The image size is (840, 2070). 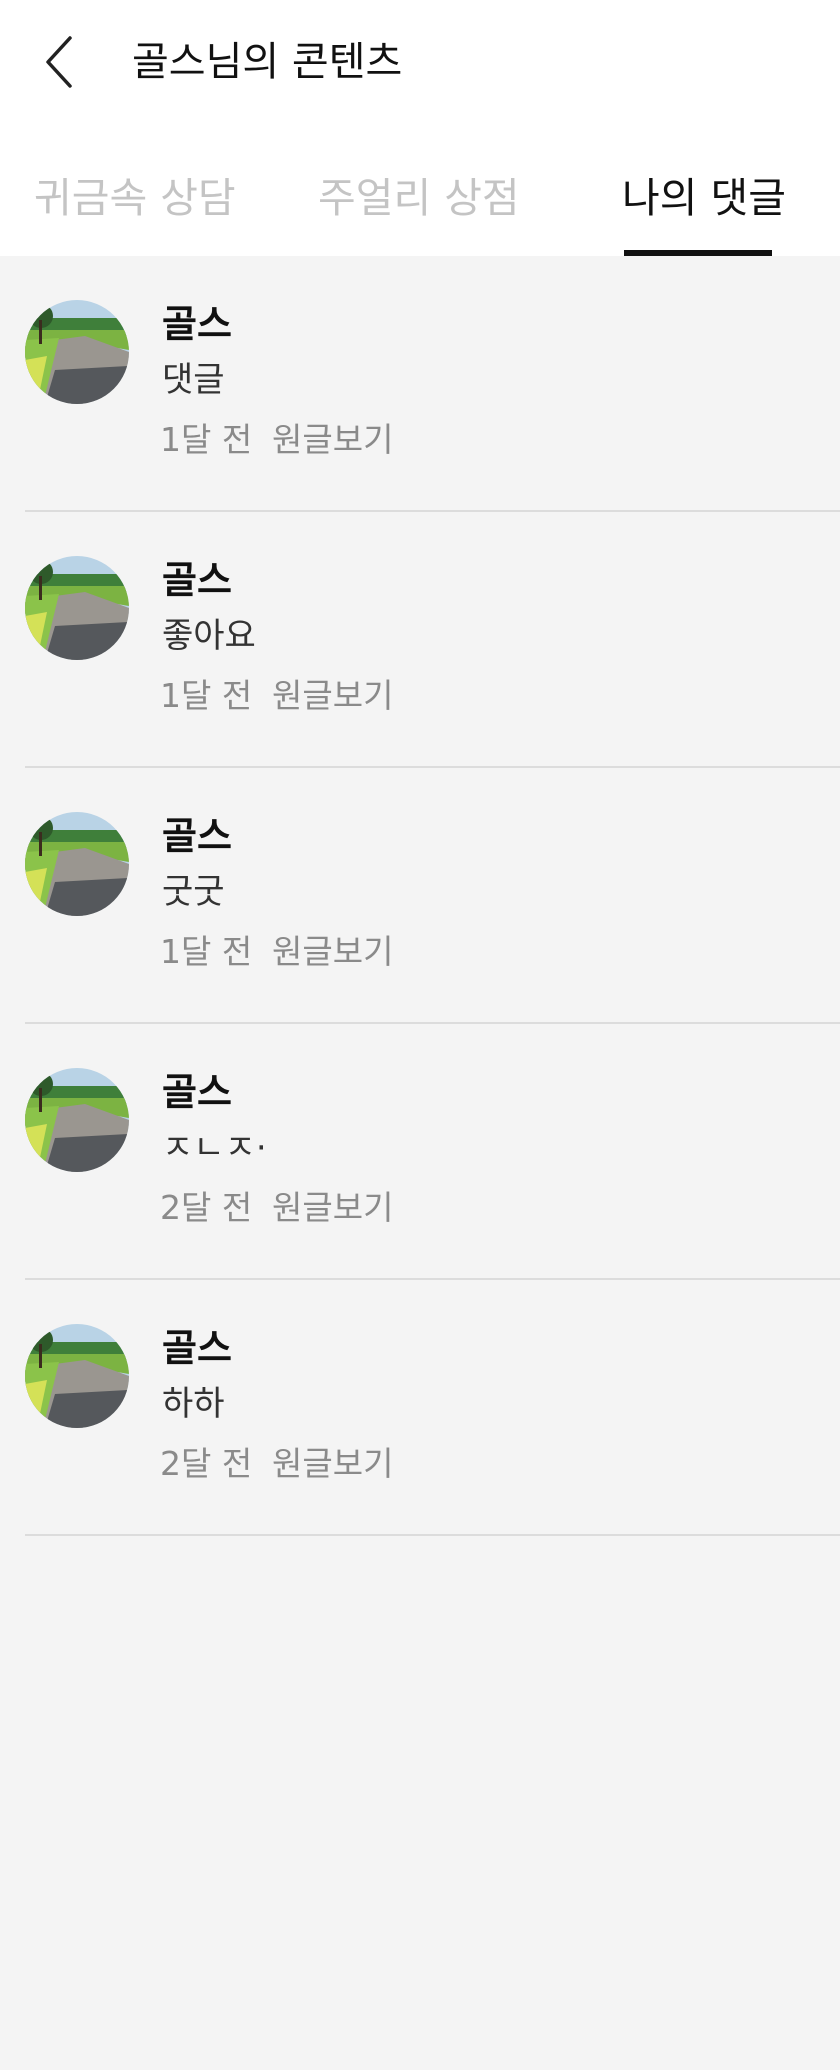 I want to click on divider, so click(x=432, y=1535).